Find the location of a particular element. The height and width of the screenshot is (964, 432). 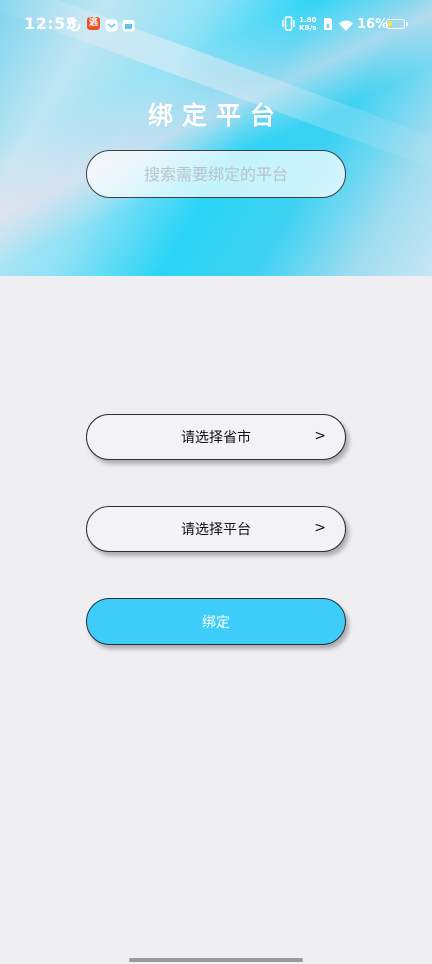

net-speed-value: 1.80 is located at coordinates (308, 20).